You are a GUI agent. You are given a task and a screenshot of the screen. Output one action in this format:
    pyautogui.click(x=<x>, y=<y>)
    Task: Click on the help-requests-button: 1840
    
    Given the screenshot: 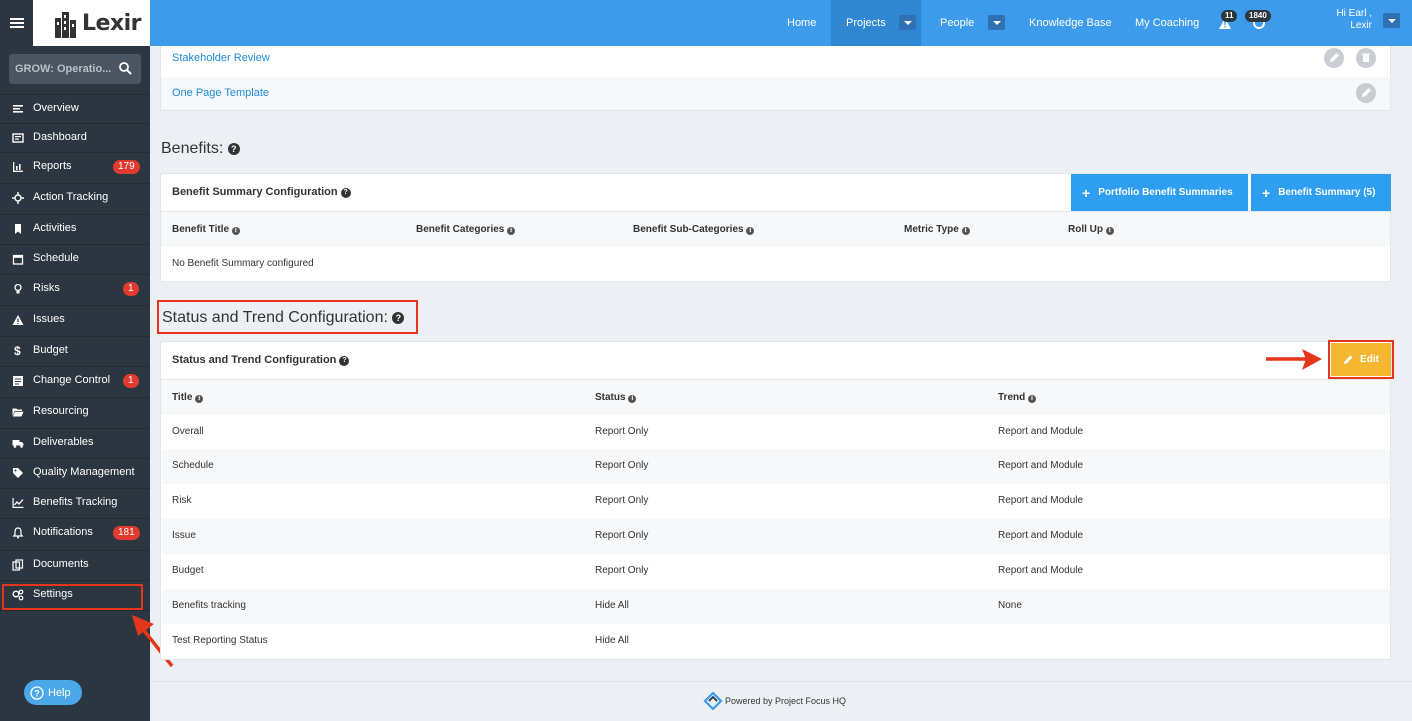 What is the action you would take?
    pyautogui.click(x=1258, y=22)
    